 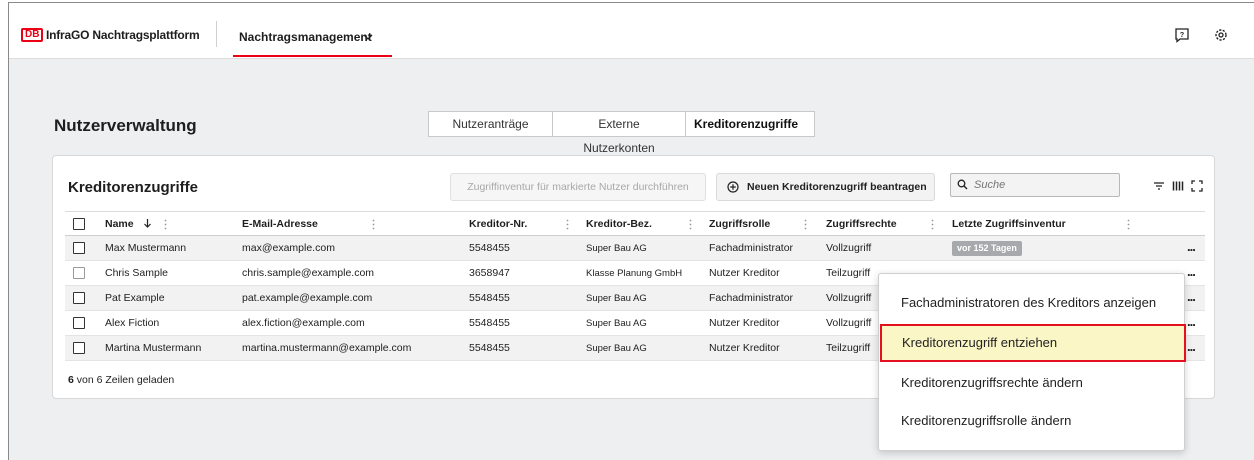 I want to click on column-header-name: Name, so click(x=128, y=224).